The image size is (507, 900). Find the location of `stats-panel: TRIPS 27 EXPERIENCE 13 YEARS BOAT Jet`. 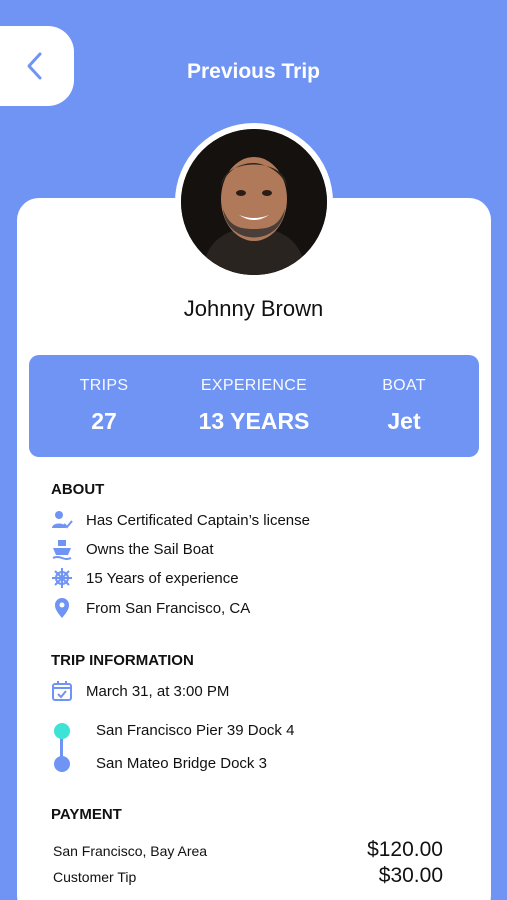

stats-panel: TRIPS 27 EXPERIENCE 13 YEARS BOAT Jet is located at coordinates (254, 406).